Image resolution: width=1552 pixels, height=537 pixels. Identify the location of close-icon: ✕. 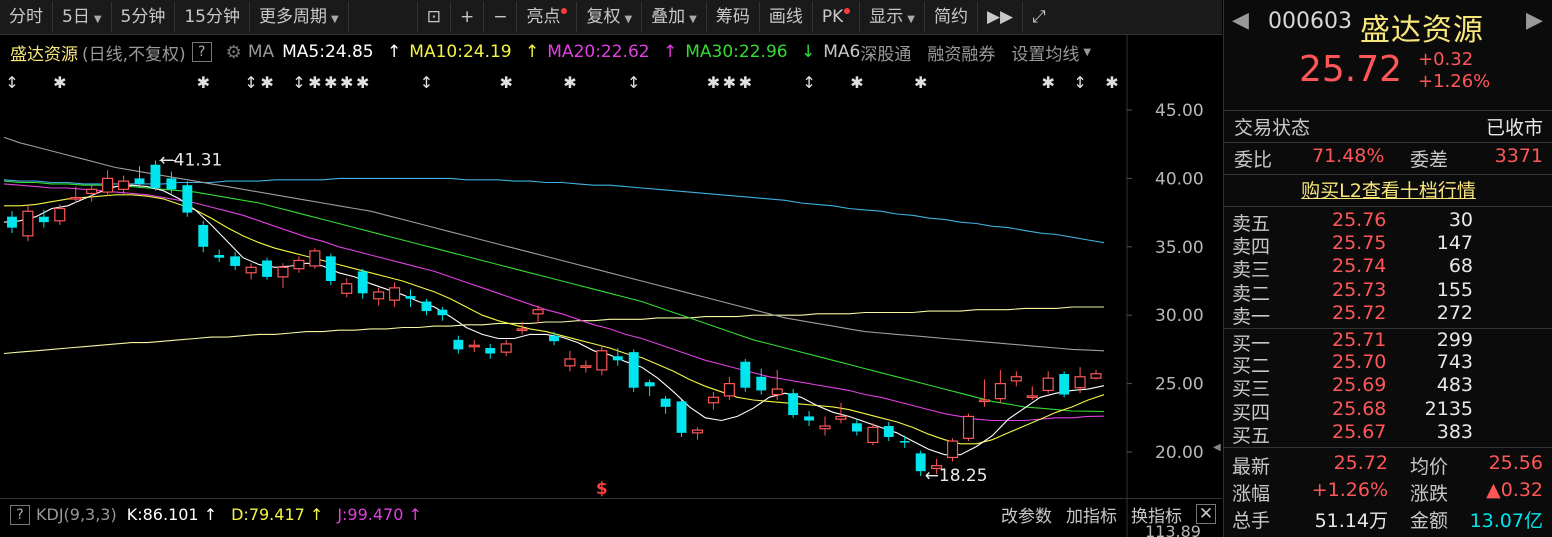
(1206, 514).